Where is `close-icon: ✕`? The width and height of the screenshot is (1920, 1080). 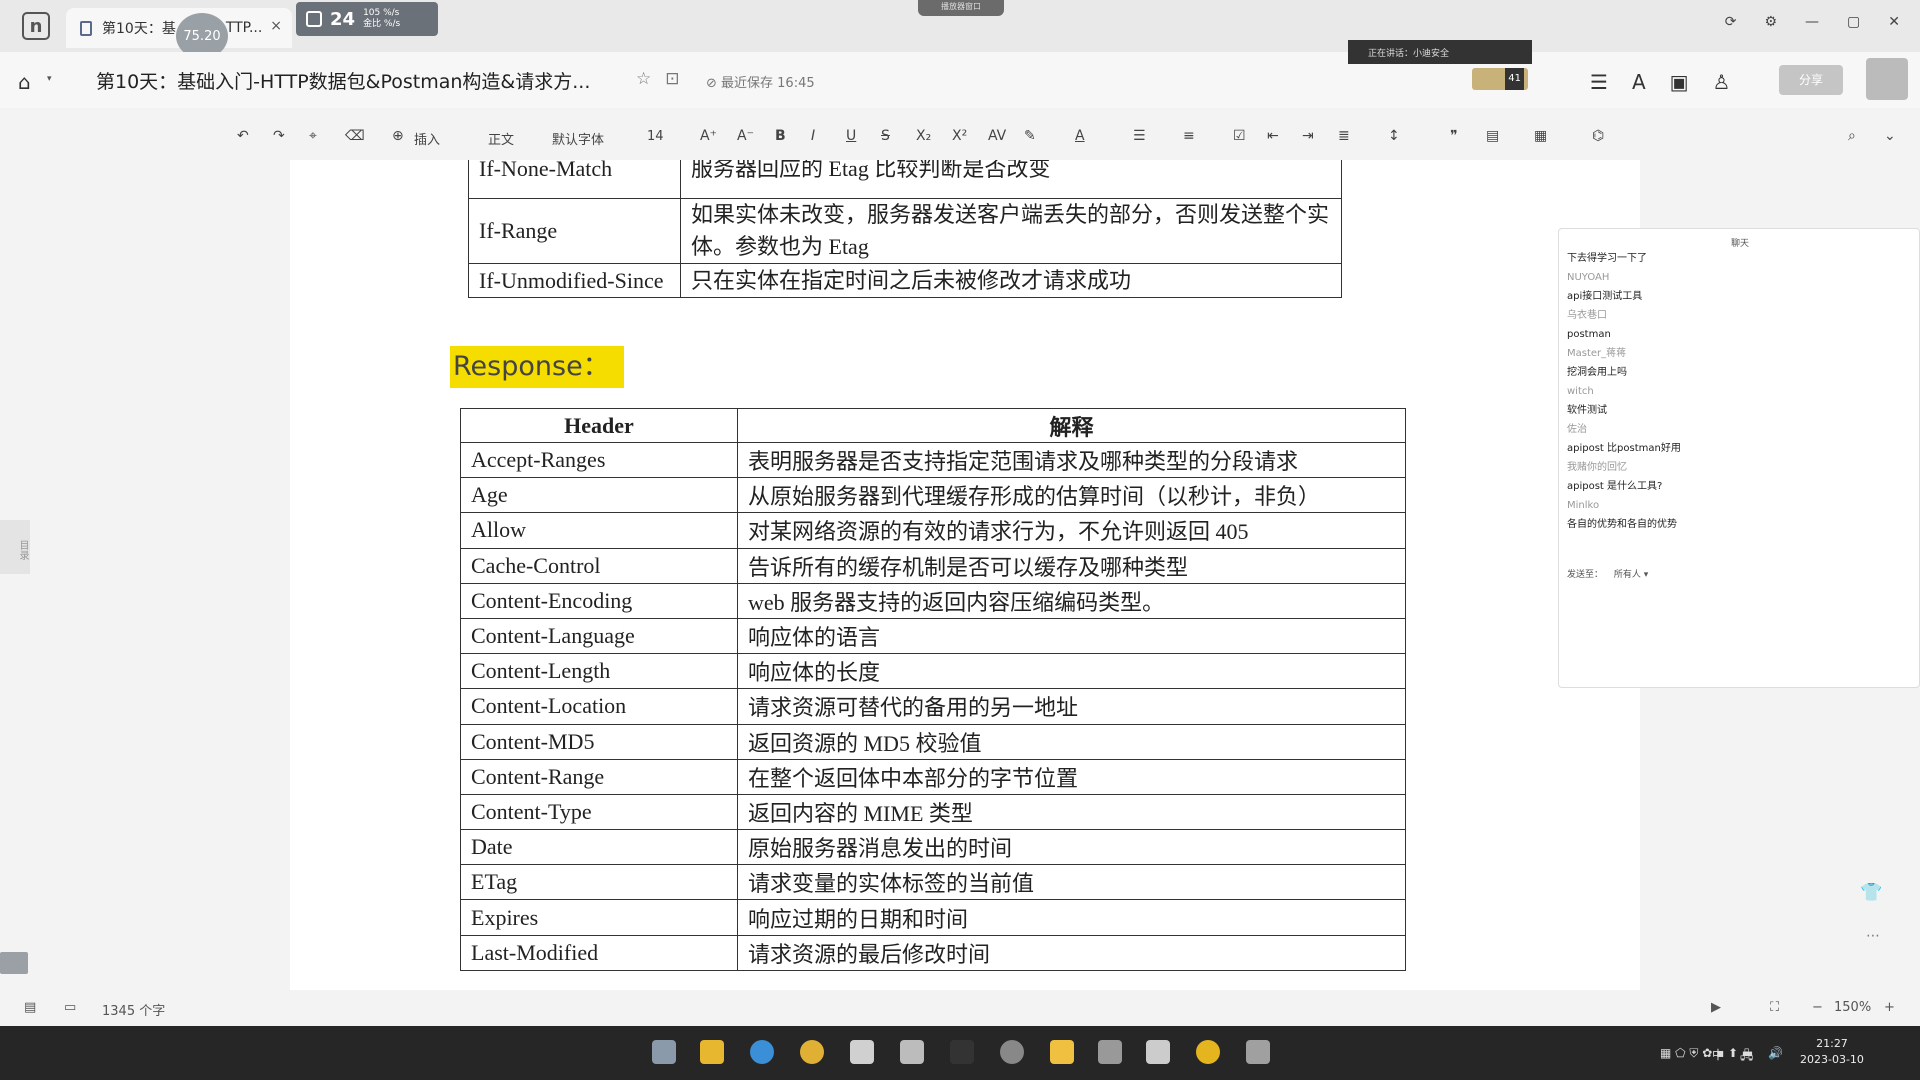 close-icon: ✕ is located at coordinates (1894, 22).